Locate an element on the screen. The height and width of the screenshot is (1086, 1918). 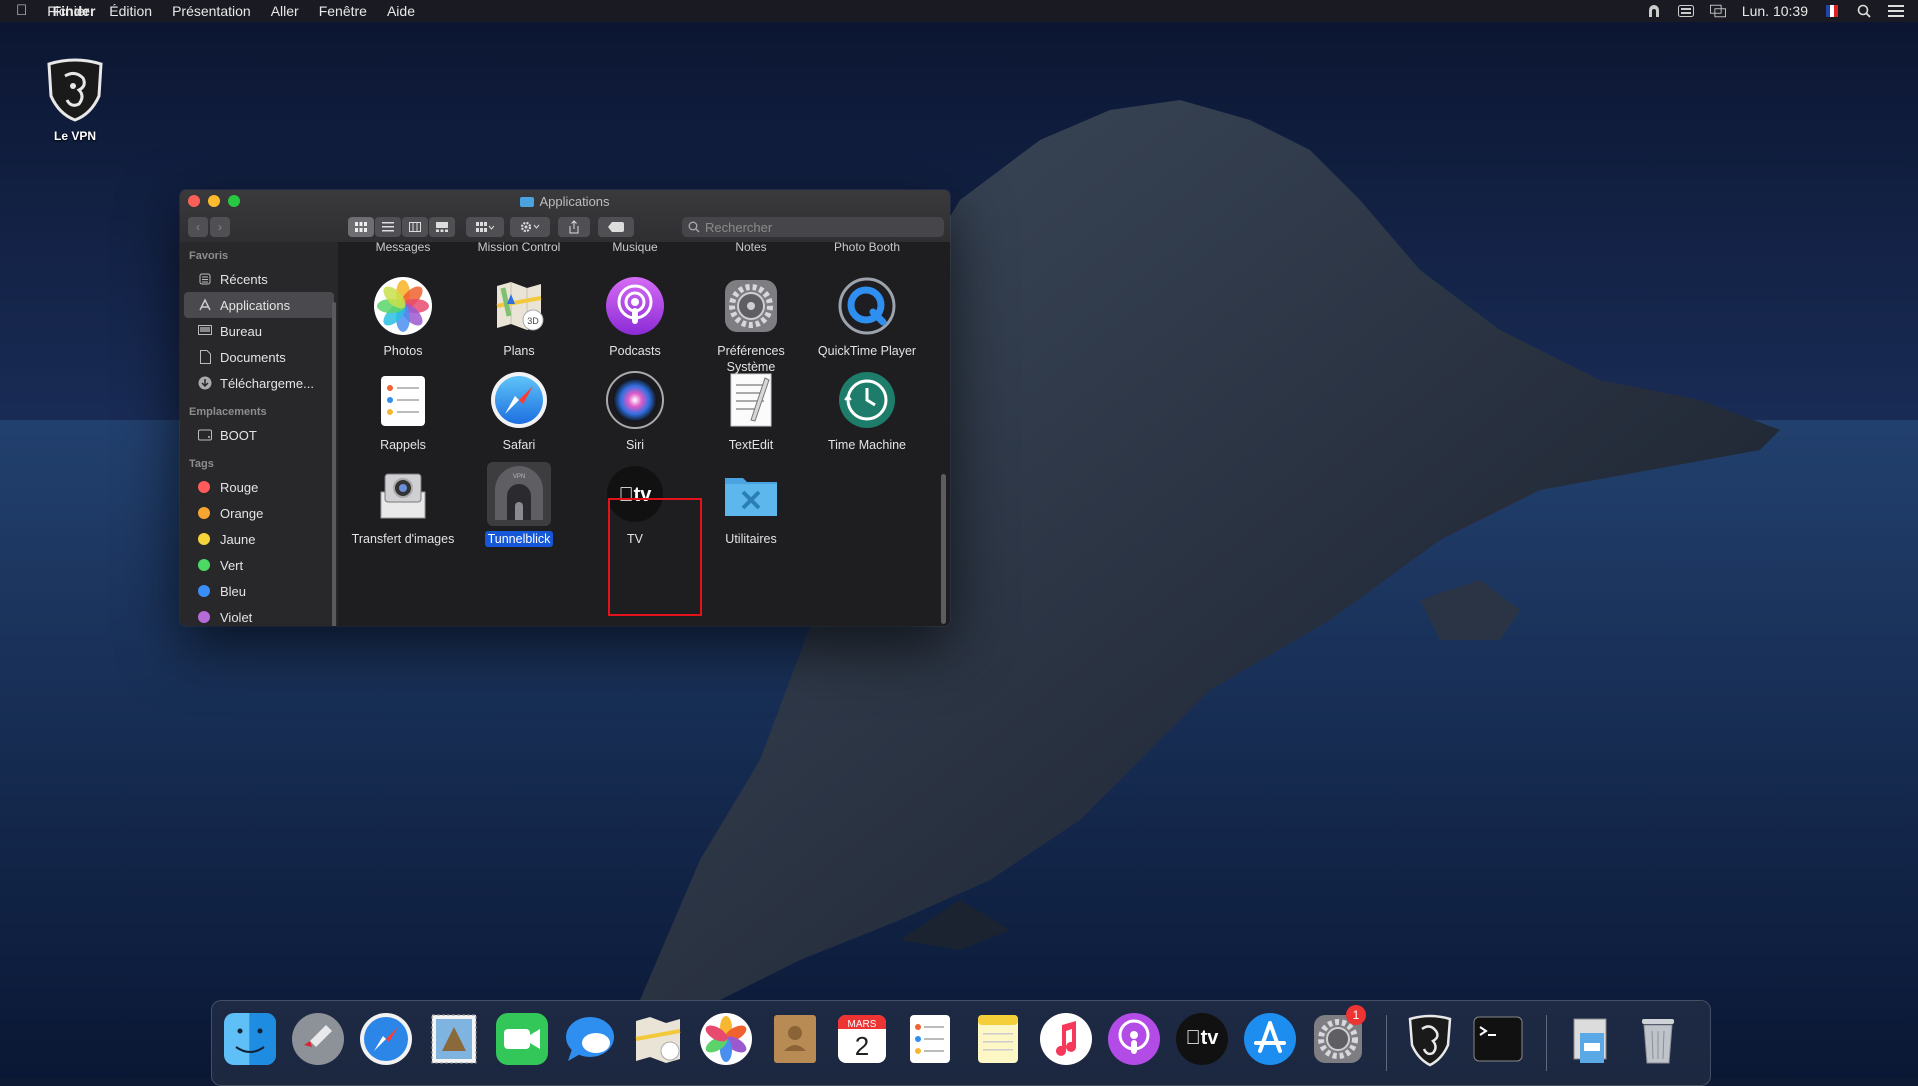
dock-facetime is located at coordinates (522, 1039).